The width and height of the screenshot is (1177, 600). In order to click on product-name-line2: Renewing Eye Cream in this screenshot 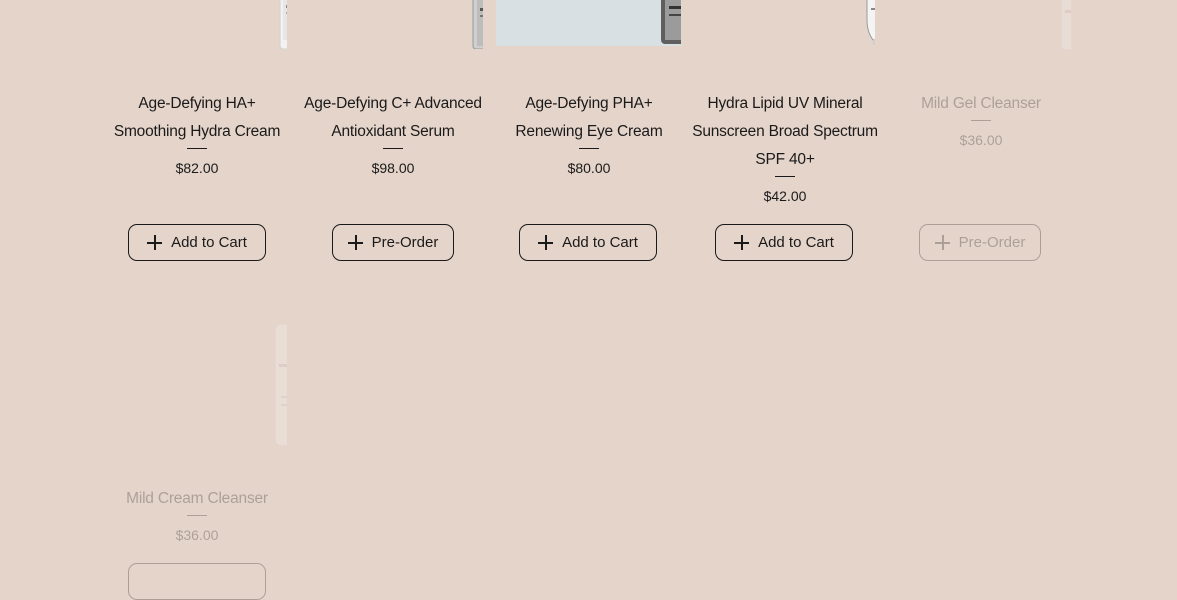, I will do `click(589, 132)`.